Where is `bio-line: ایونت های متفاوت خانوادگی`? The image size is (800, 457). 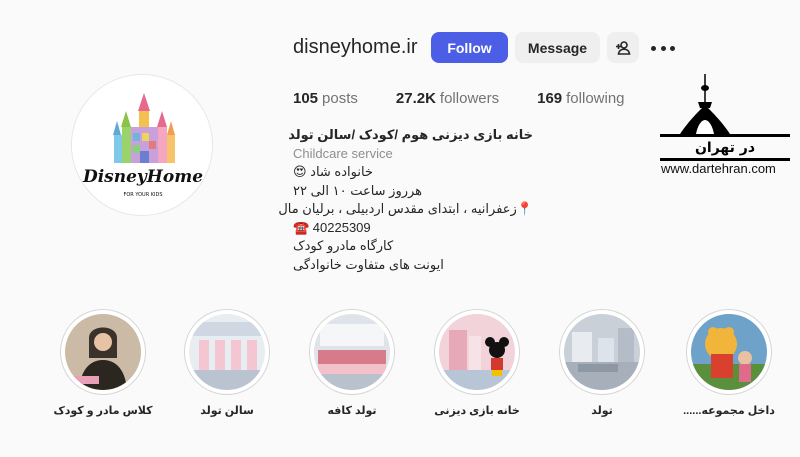
bio-line: ایونت های متفاوت خانوادگی is located at coordinates (368, 264).